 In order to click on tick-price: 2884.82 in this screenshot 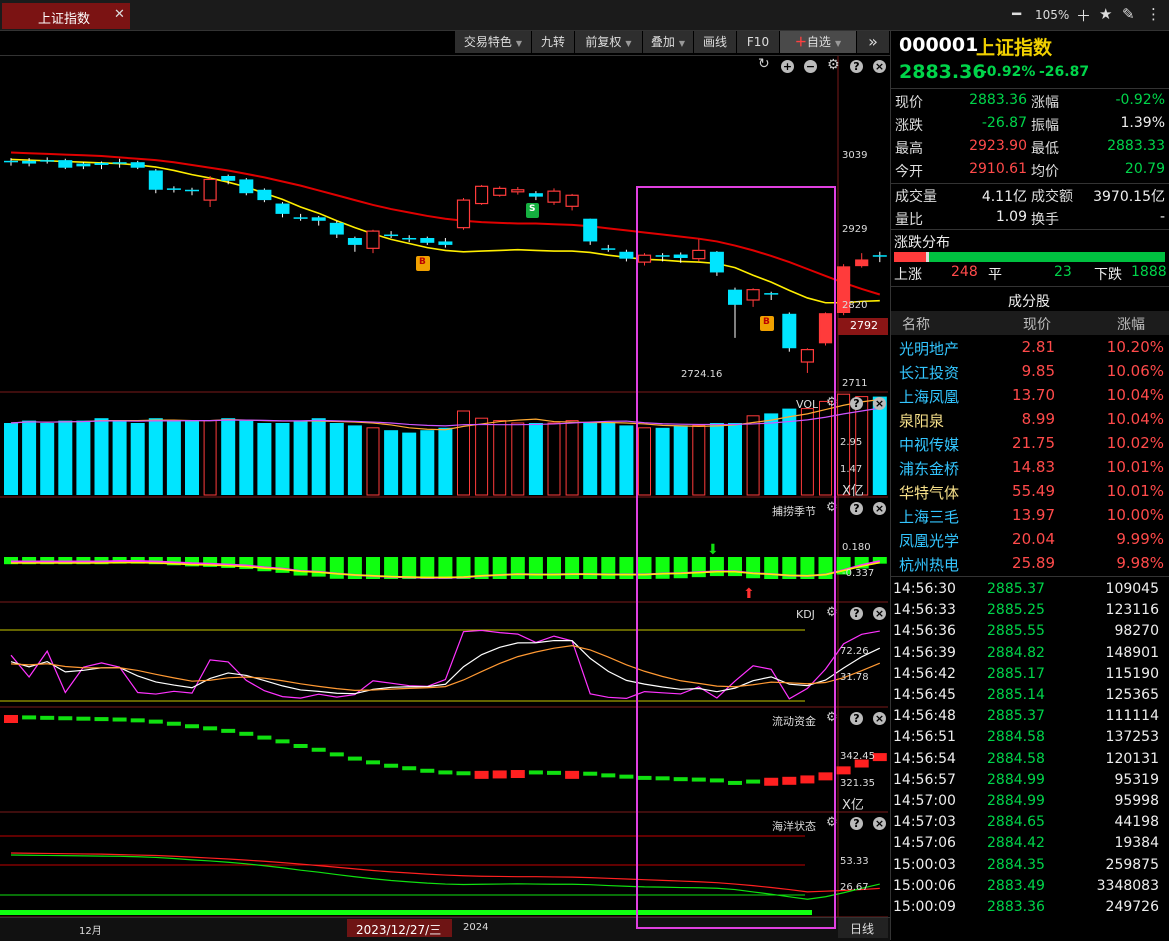, I will do `click(1016, 652)`.